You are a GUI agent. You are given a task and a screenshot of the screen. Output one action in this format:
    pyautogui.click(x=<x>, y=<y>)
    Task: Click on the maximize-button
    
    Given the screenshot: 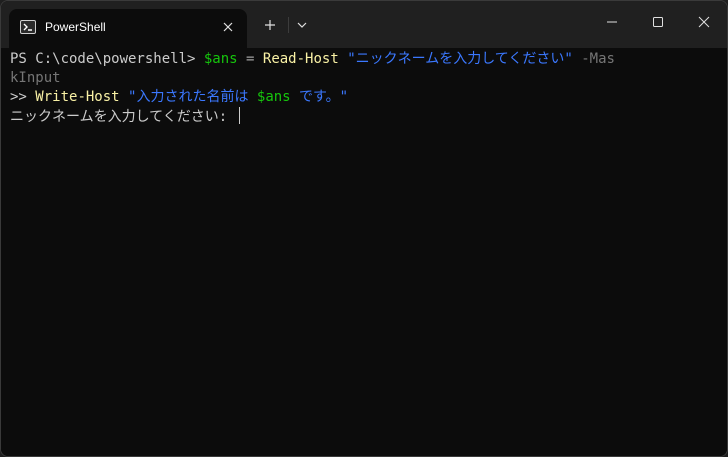 What is the action you would take?
    pyautogui.click(x=658, y=22)
    